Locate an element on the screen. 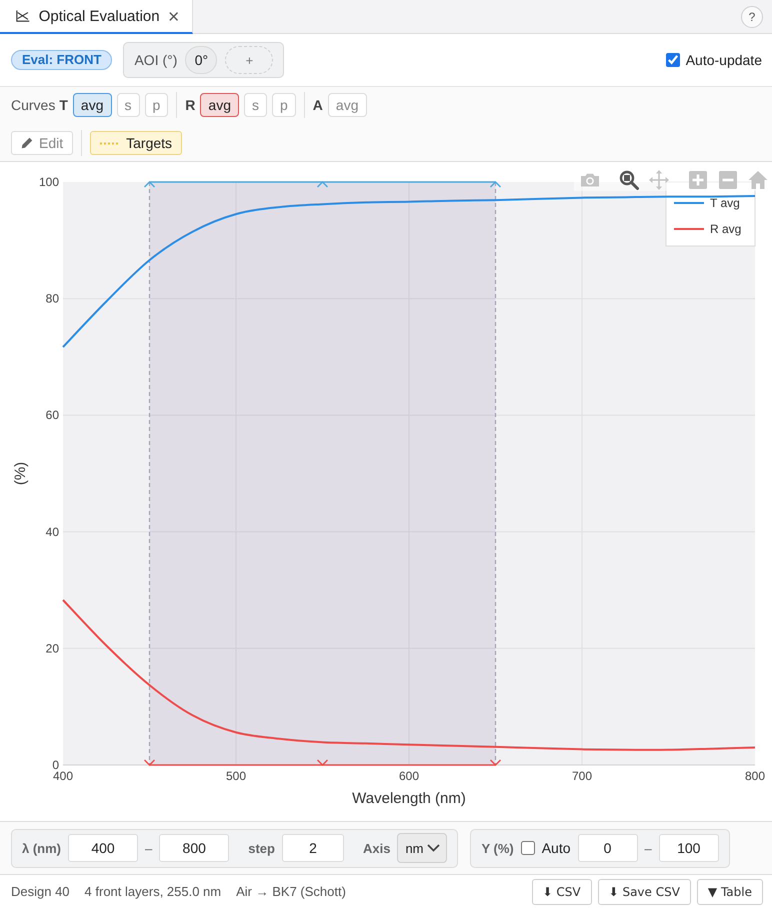  status-button: ⬇ Save CSV is located at coordinates (644, 891).